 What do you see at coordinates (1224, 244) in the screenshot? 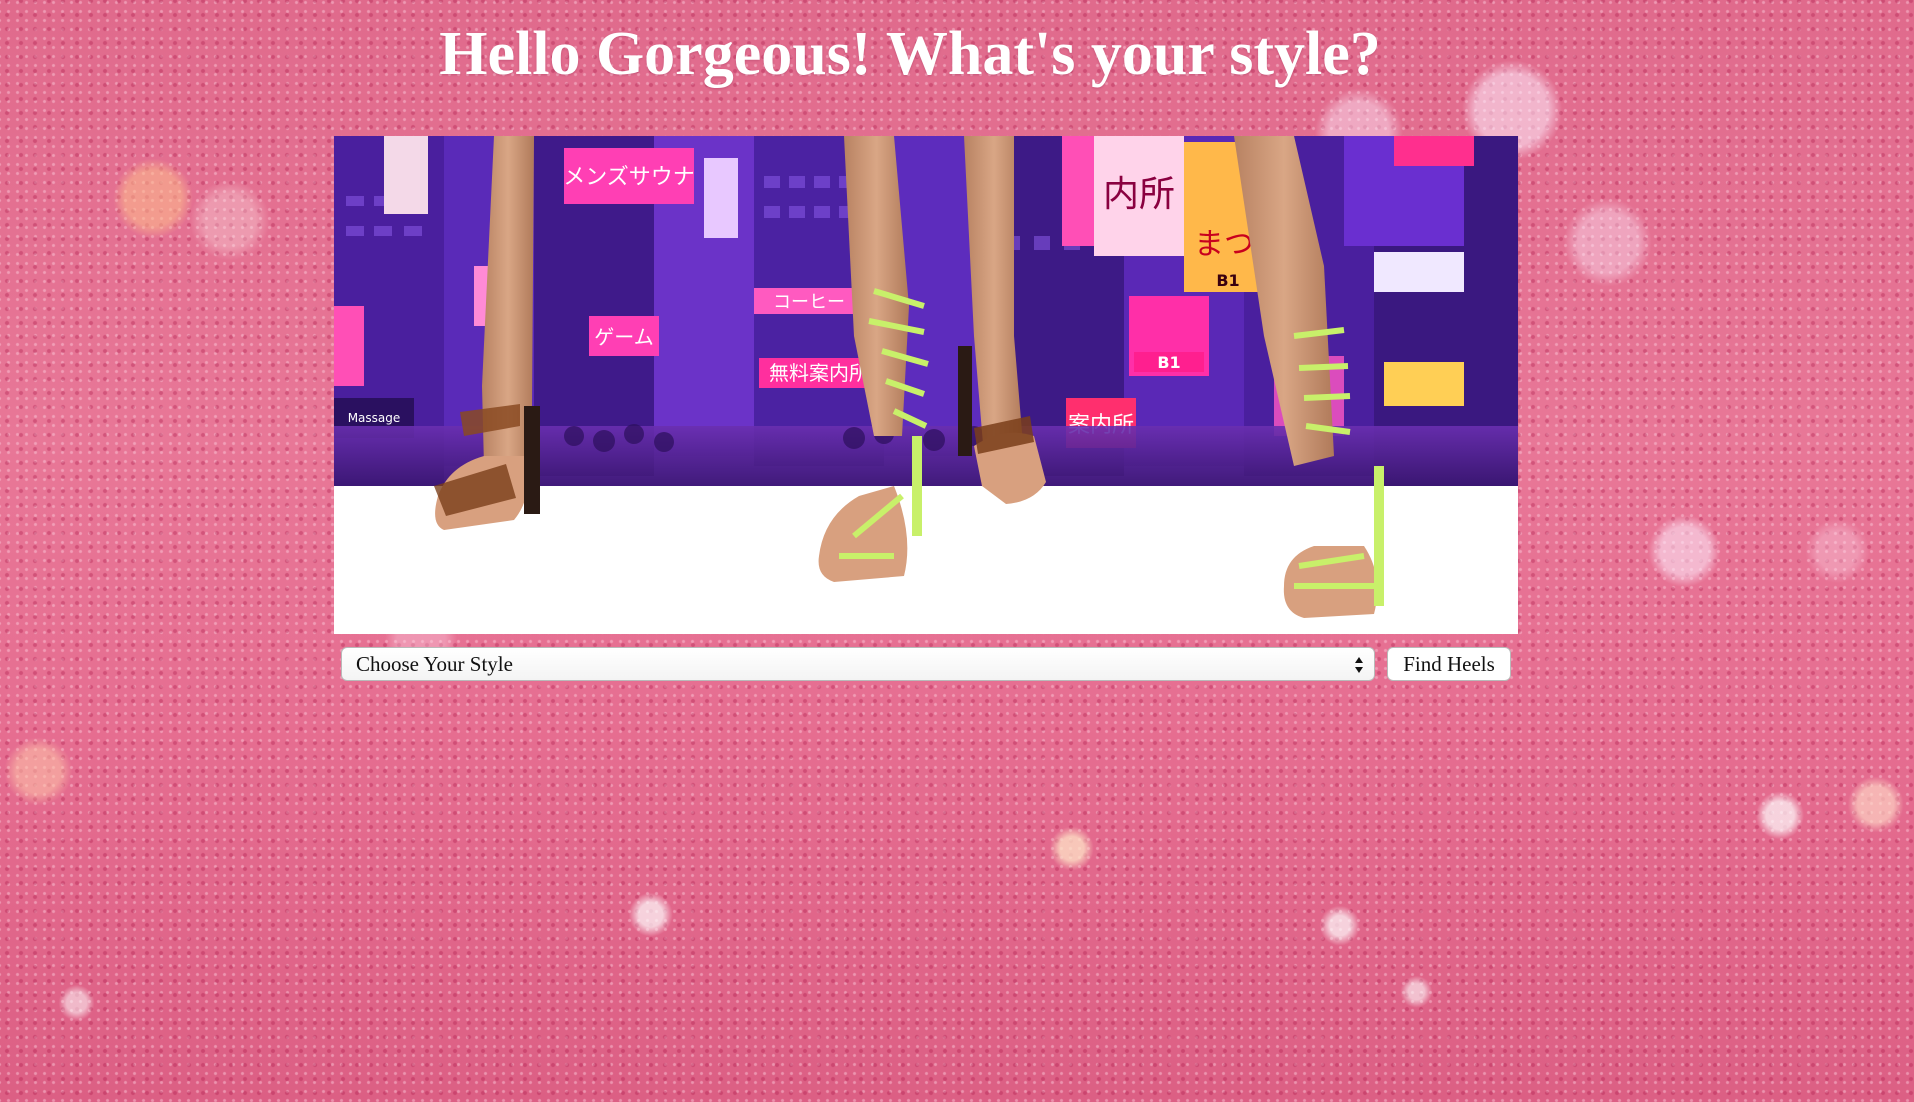
I see `sign-matsu: まつ` at bounding box center [1224, 244].